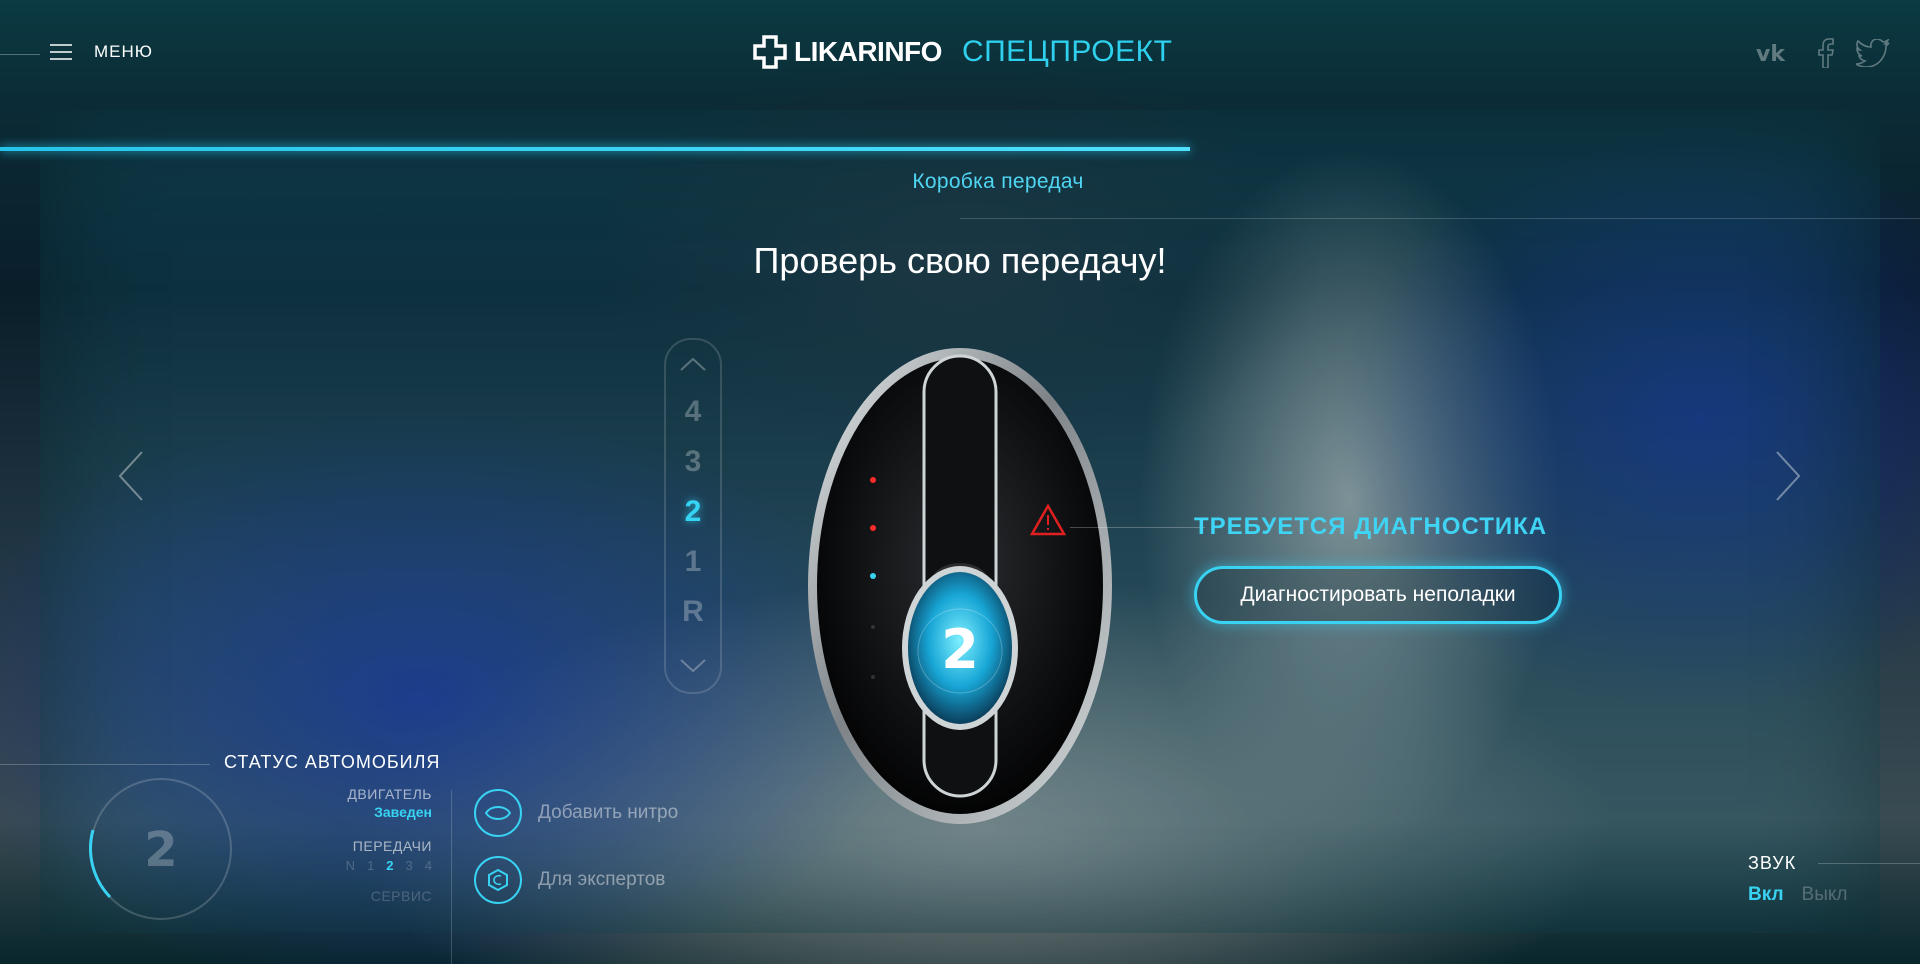  I want to click on section-title: Коробка передач, so click(998, 181).